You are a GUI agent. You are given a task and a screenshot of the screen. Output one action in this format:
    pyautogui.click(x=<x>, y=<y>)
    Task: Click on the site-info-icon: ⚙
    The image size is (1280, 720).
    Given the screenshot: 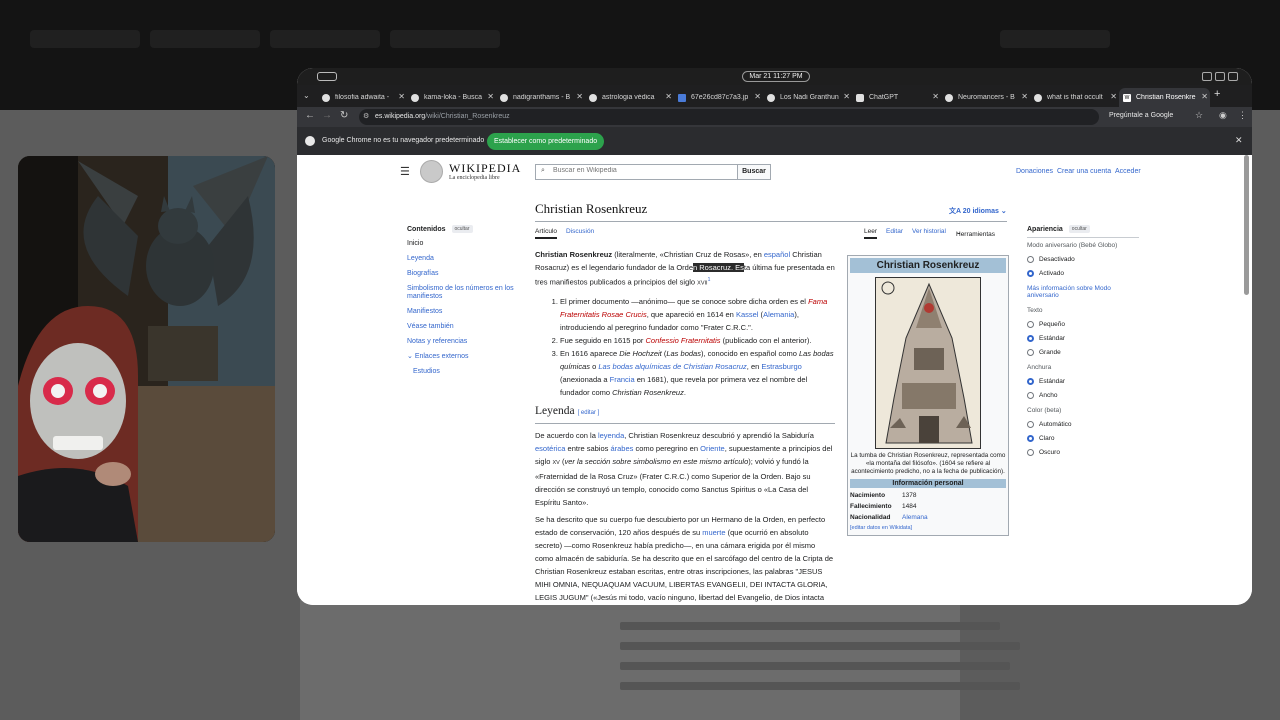 What is the action you would take?
    pyautogui.click(x=366, y=116)
    